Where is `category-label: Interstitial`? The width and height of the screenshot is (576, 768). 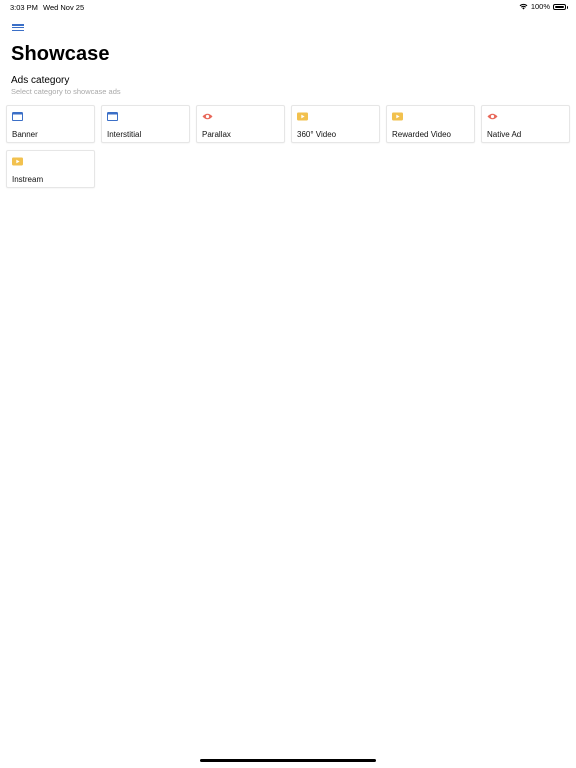
category-label: Interstitial is located at coordinates (124, 134).